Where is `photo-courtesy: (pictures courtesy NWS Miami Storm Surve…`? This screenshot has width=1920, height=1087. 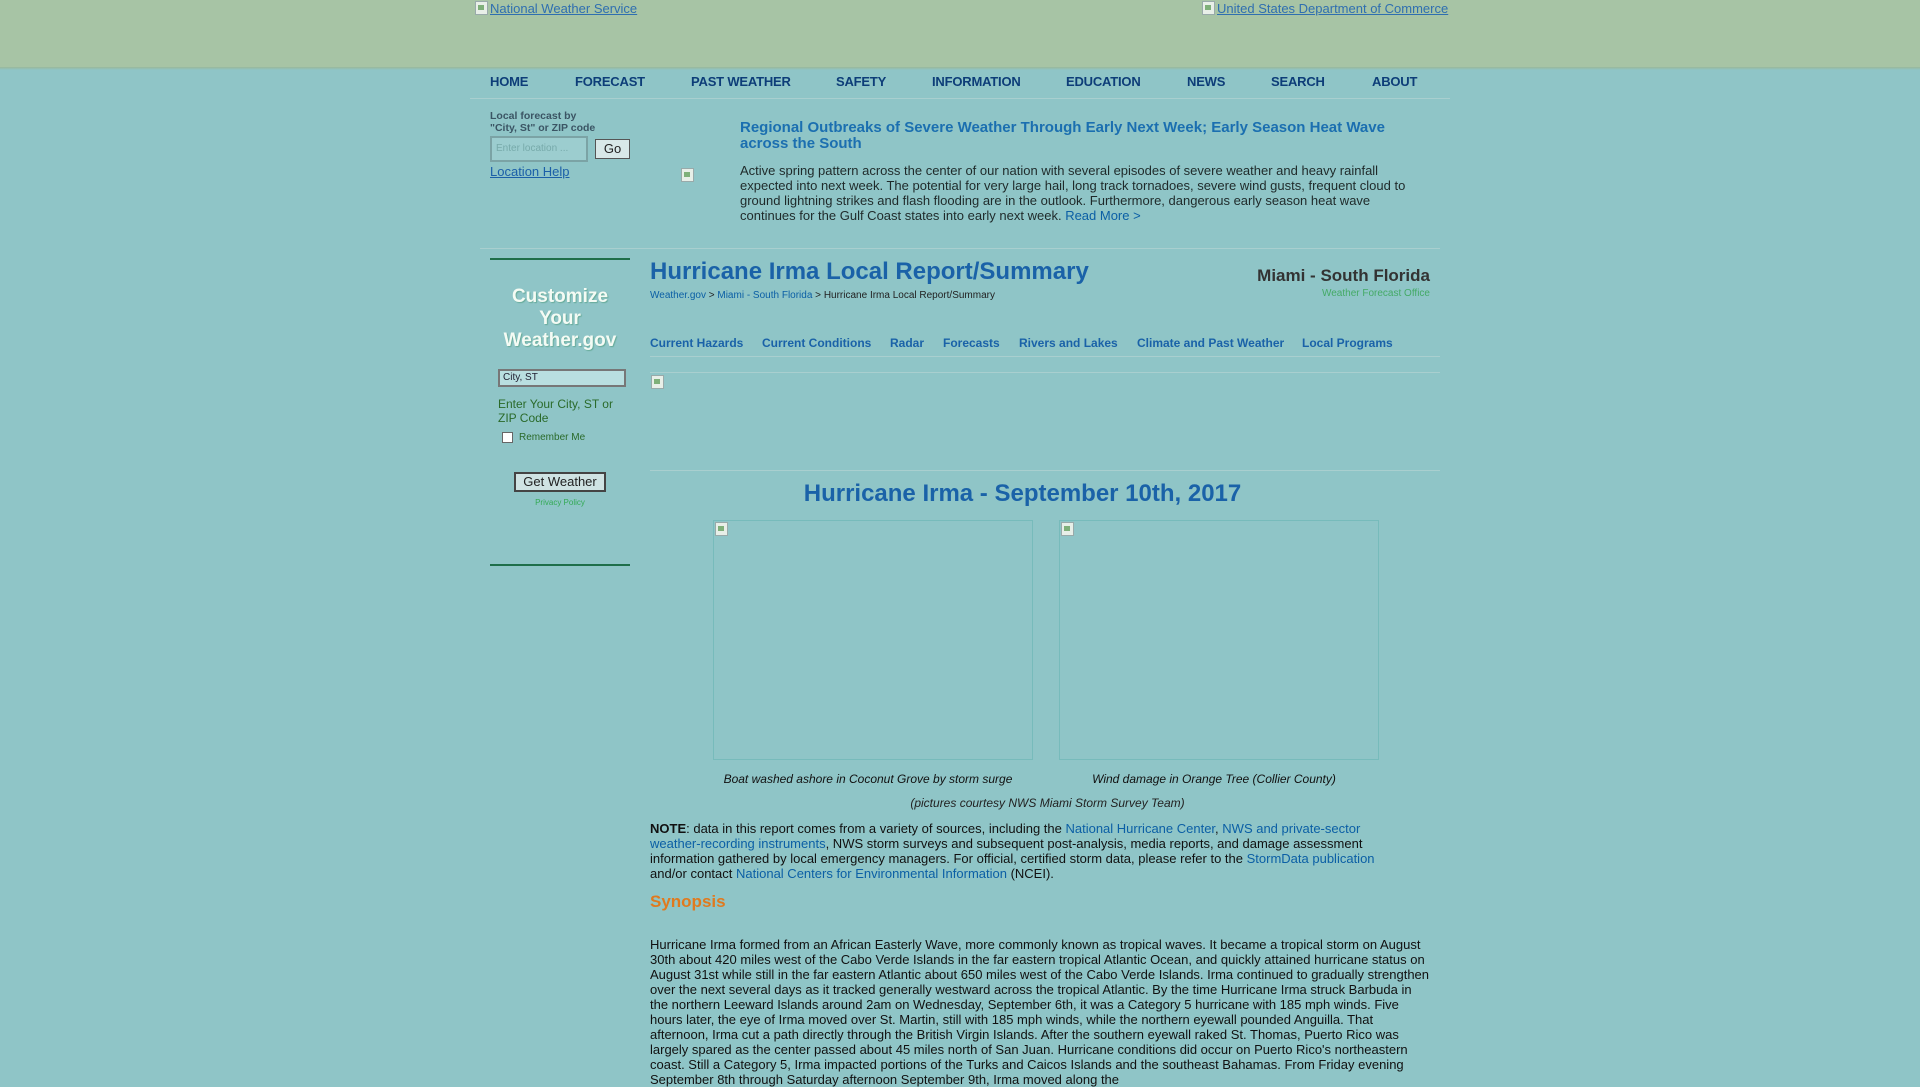
photo-courtesy: (pictures courtesy NWS Miami Storm Surve… is located at coordinates (1047, 803).